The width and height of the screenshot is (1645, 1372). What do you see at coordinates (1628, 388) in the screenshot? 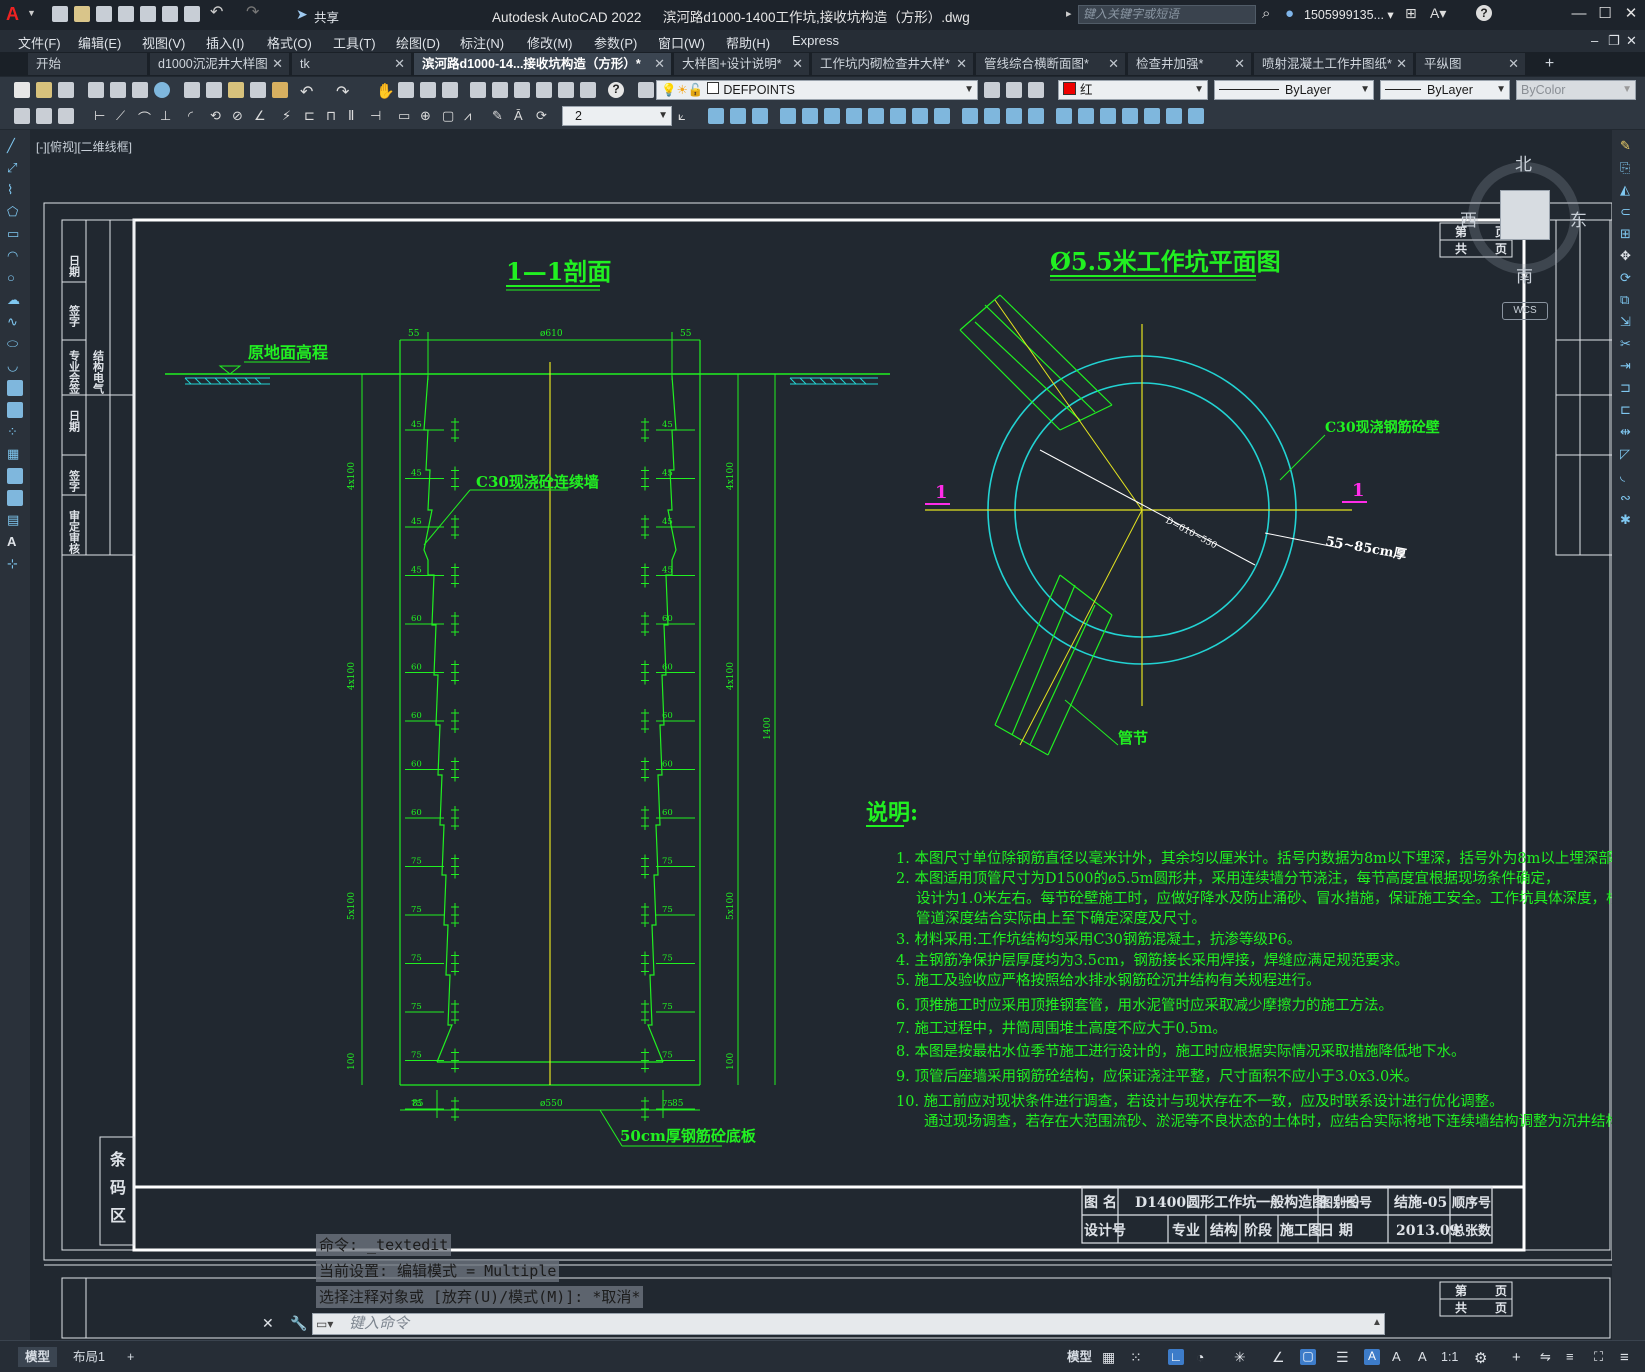
I see `break-at-point-icon: ⊐` at bounding box center [1628, 388].